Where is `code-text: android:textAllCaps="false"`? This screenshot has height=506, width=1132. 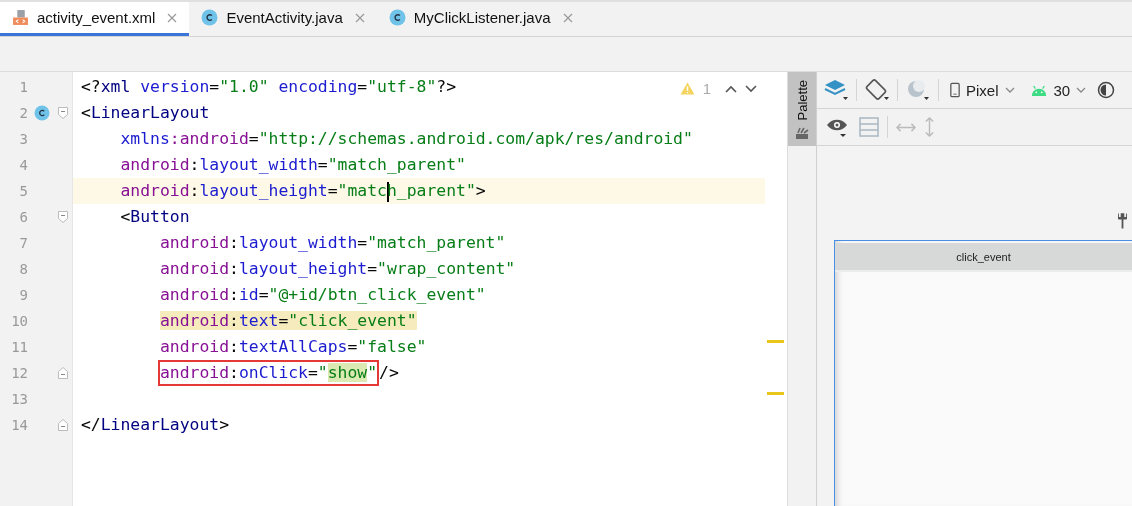 code-text: android:textAllCaps="false" is located at coordinates (293, 347).